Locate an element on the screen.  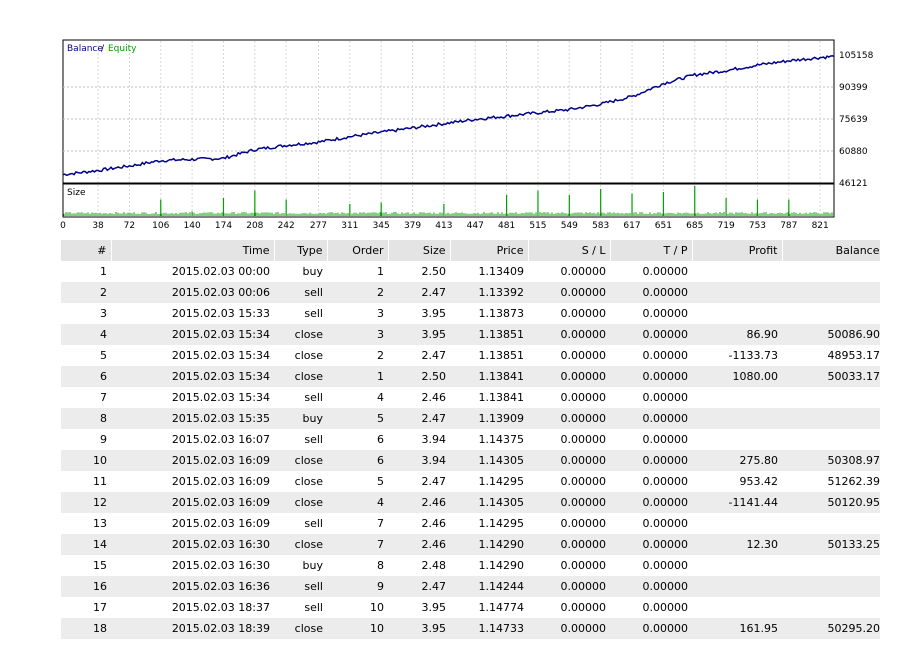
x-tick-label: 106 is located at coordinates (160, 226).